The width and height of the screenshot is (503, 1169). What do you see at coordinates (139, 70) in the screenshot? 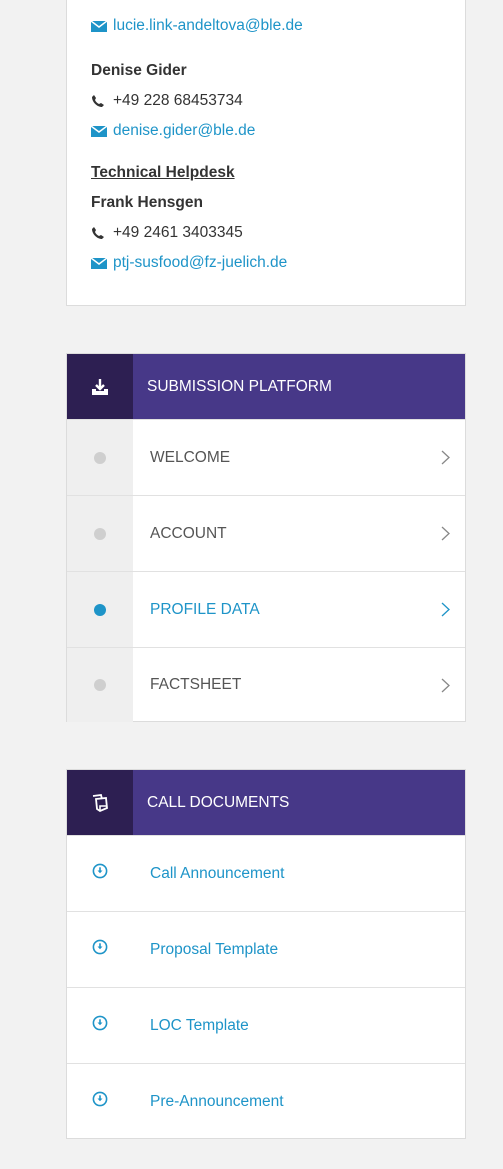
I see `contact-name: Denise Gider` at bounding box center [139, 70].